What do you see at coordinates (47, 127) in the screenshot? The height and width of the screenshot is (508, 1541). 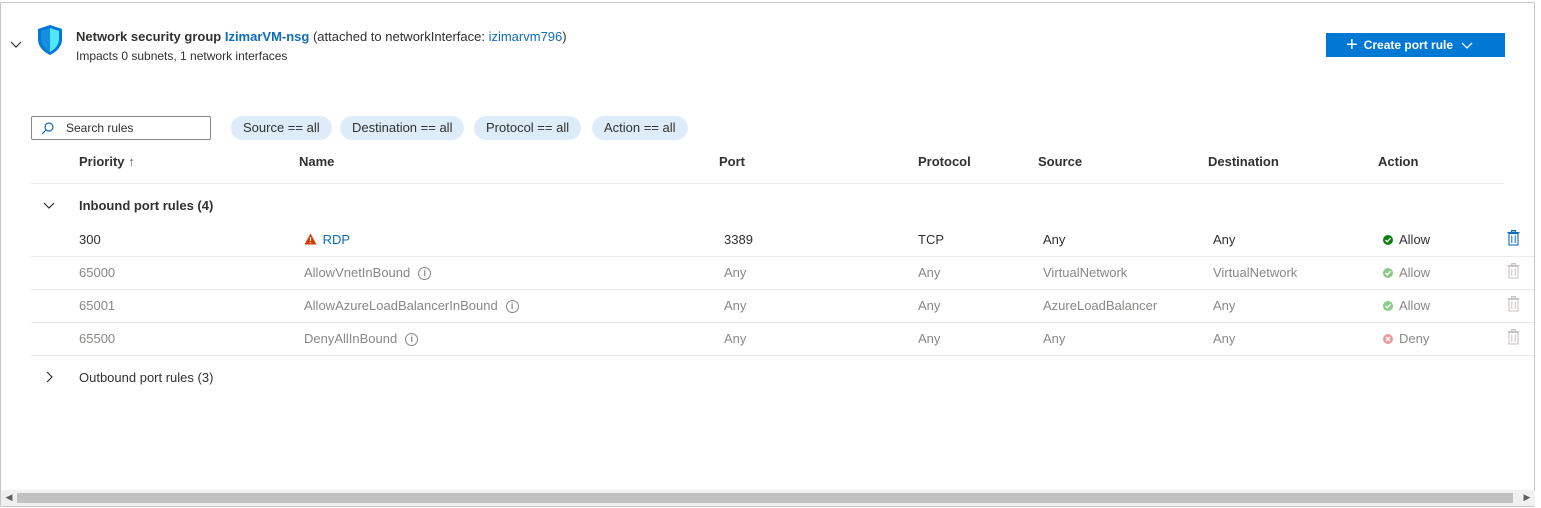 I see `search-icon` at bounding box center [47, 127].